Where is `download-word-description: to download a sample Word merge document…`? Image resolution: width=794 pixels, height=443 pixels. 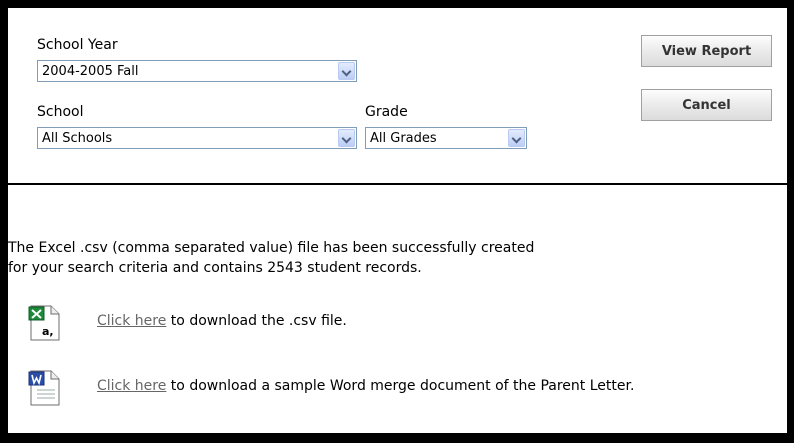 download-word-description: to download a sample Word merge document… is located at coordinates (400, 386).